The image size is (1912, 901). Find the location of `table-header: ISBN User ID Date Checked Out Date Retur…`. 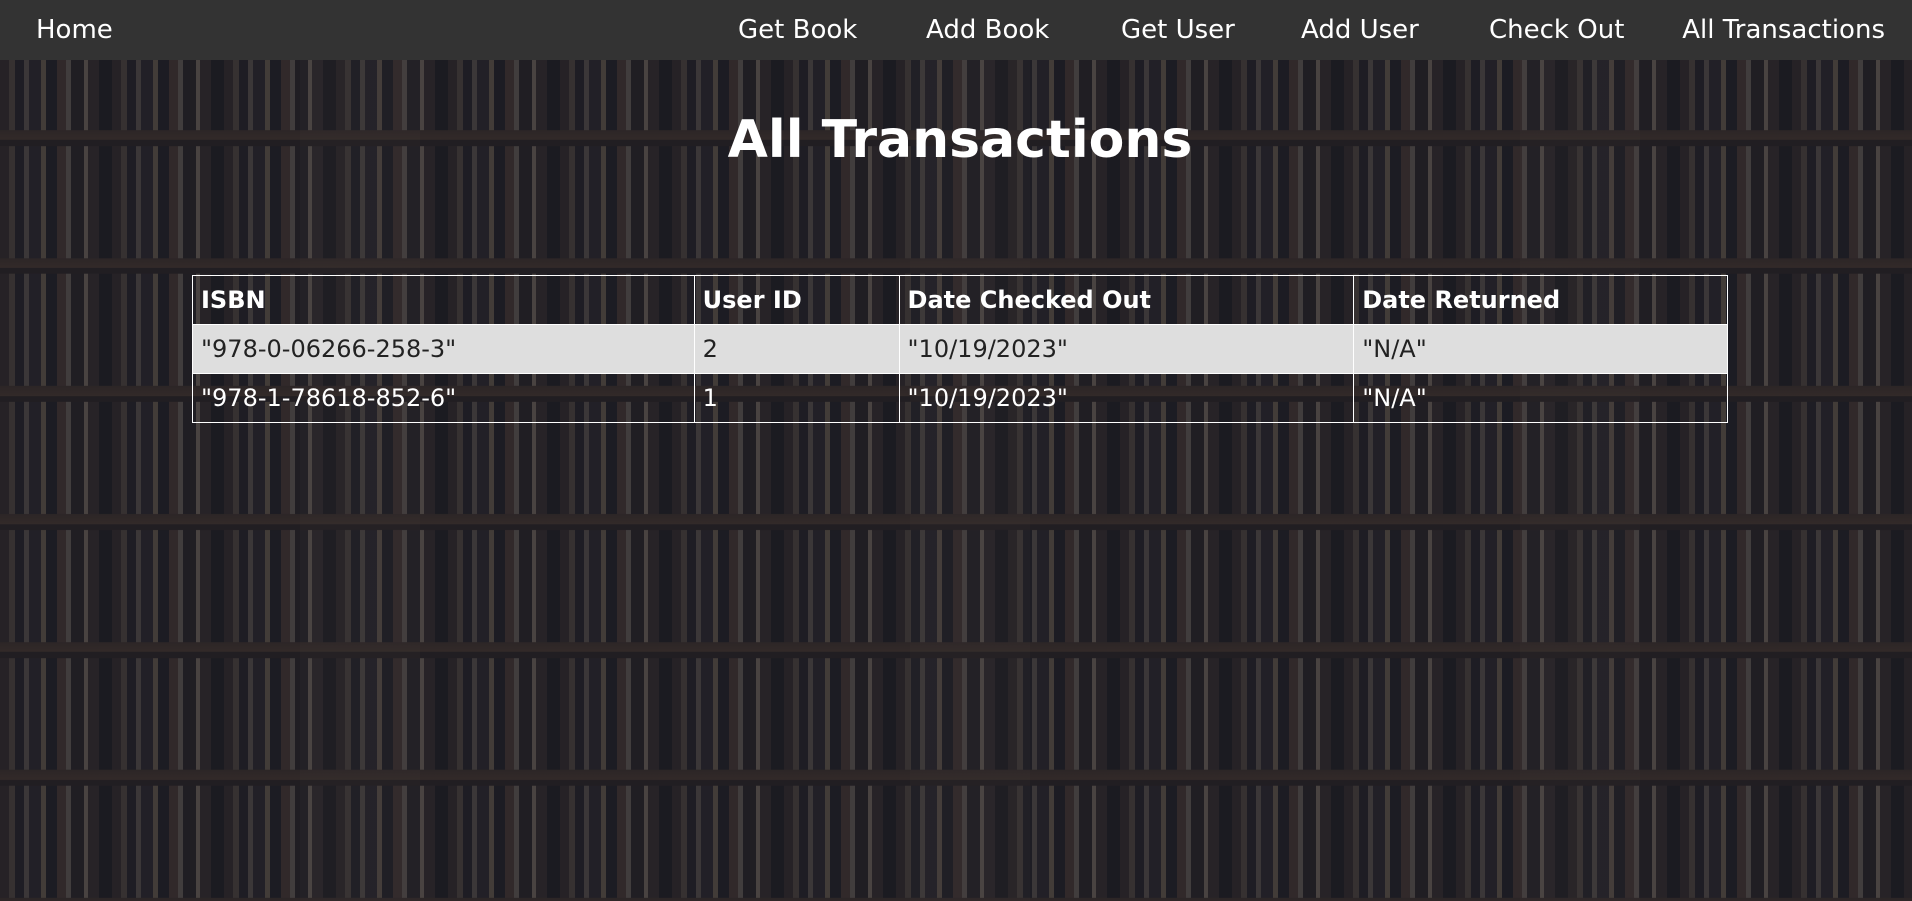

table-header: ISBN User ID Date Checked Out Date Retur… is located at coordinates (960, 300).